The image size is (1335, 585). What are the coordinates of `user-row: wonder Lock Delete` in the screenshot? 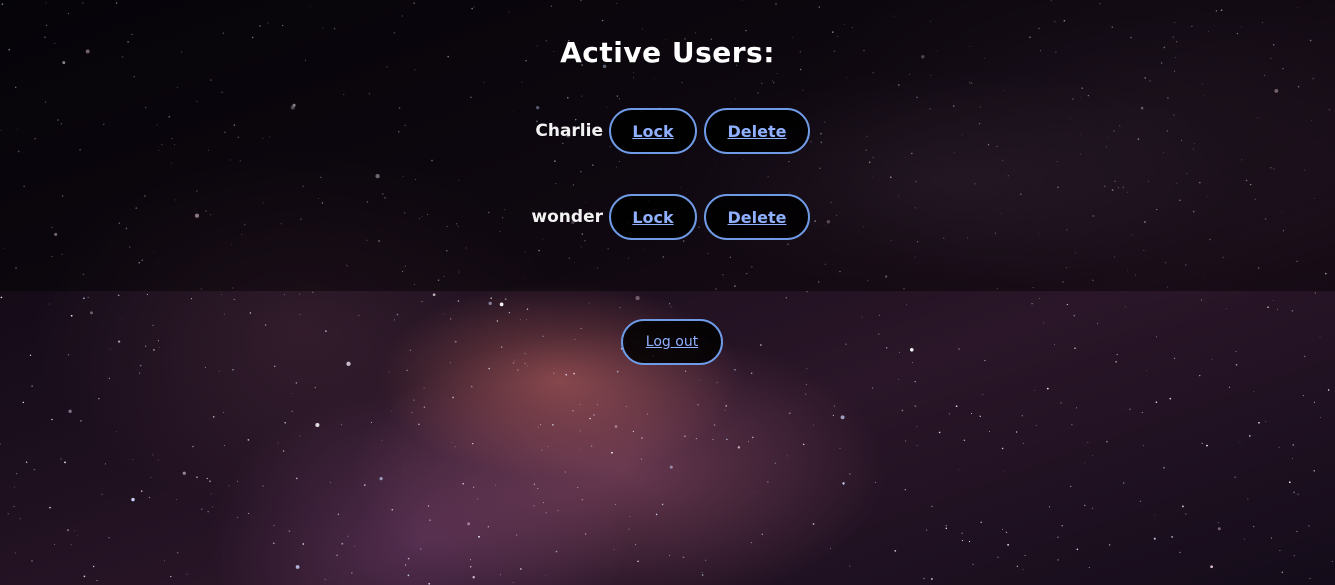 It's located at (667, 220).